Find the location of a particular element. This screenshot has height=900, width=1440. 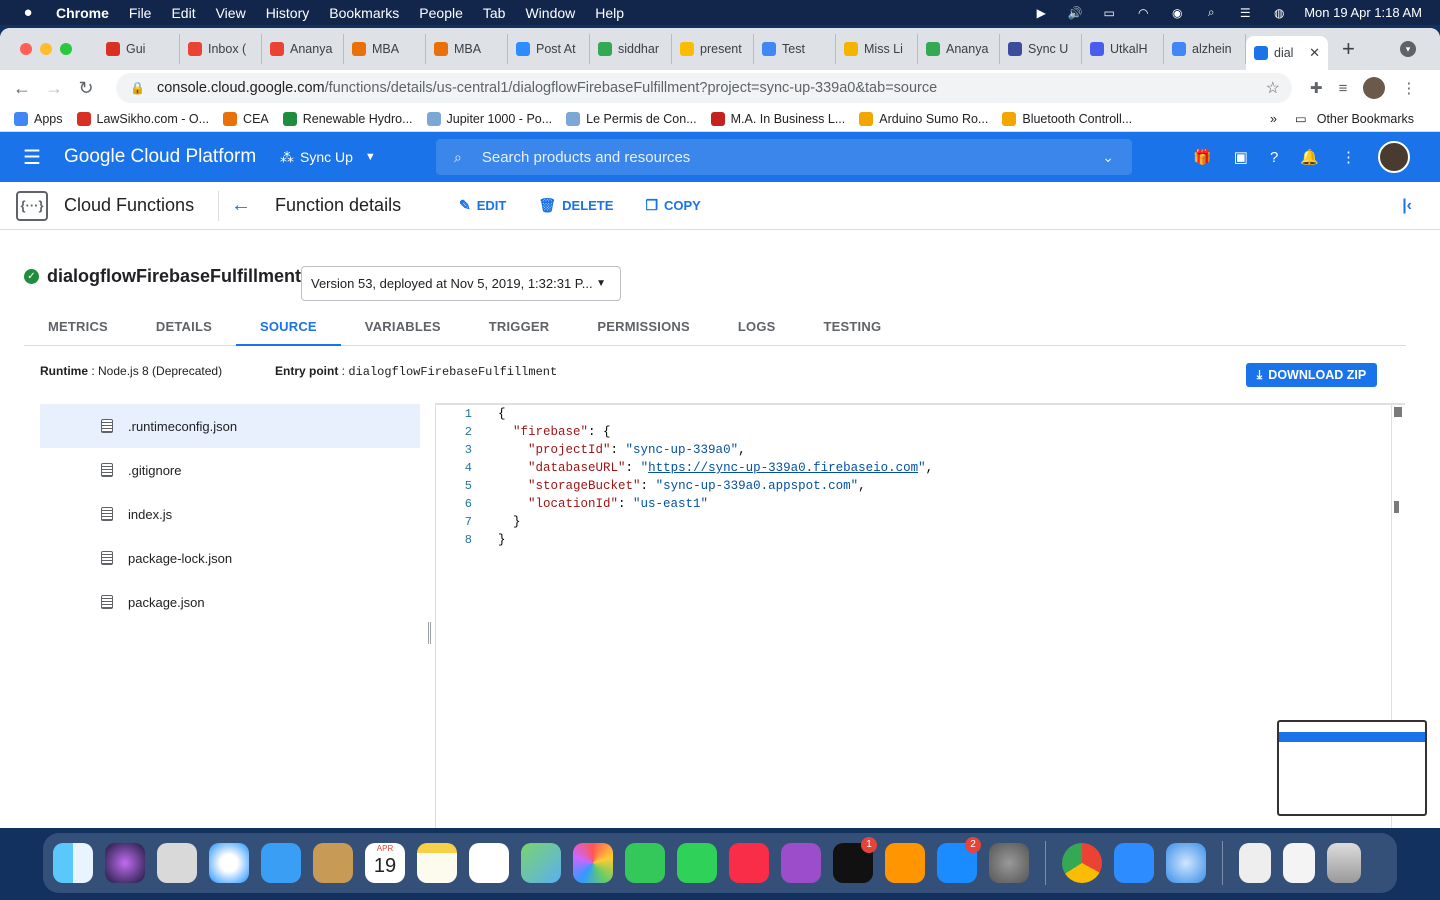

volume-icon: 🔊 is located at coordinates (1075, 13).